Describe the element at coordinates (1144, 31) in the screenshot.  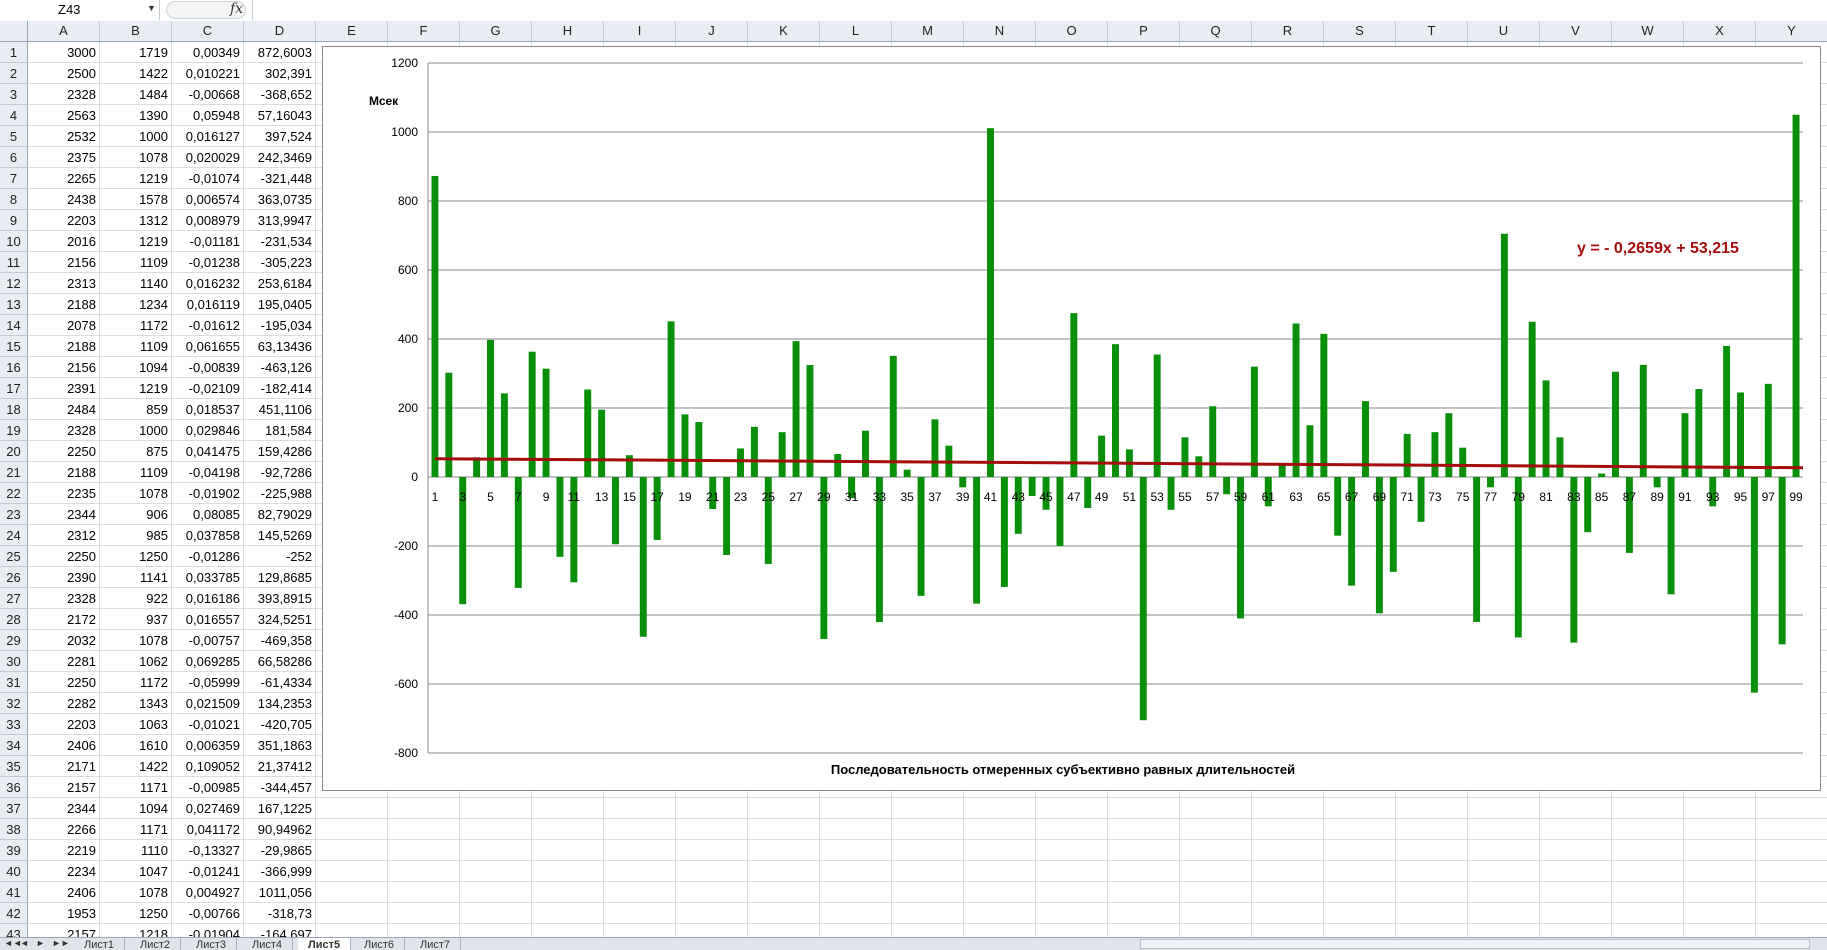
I see `column-header-p: P` at that location.